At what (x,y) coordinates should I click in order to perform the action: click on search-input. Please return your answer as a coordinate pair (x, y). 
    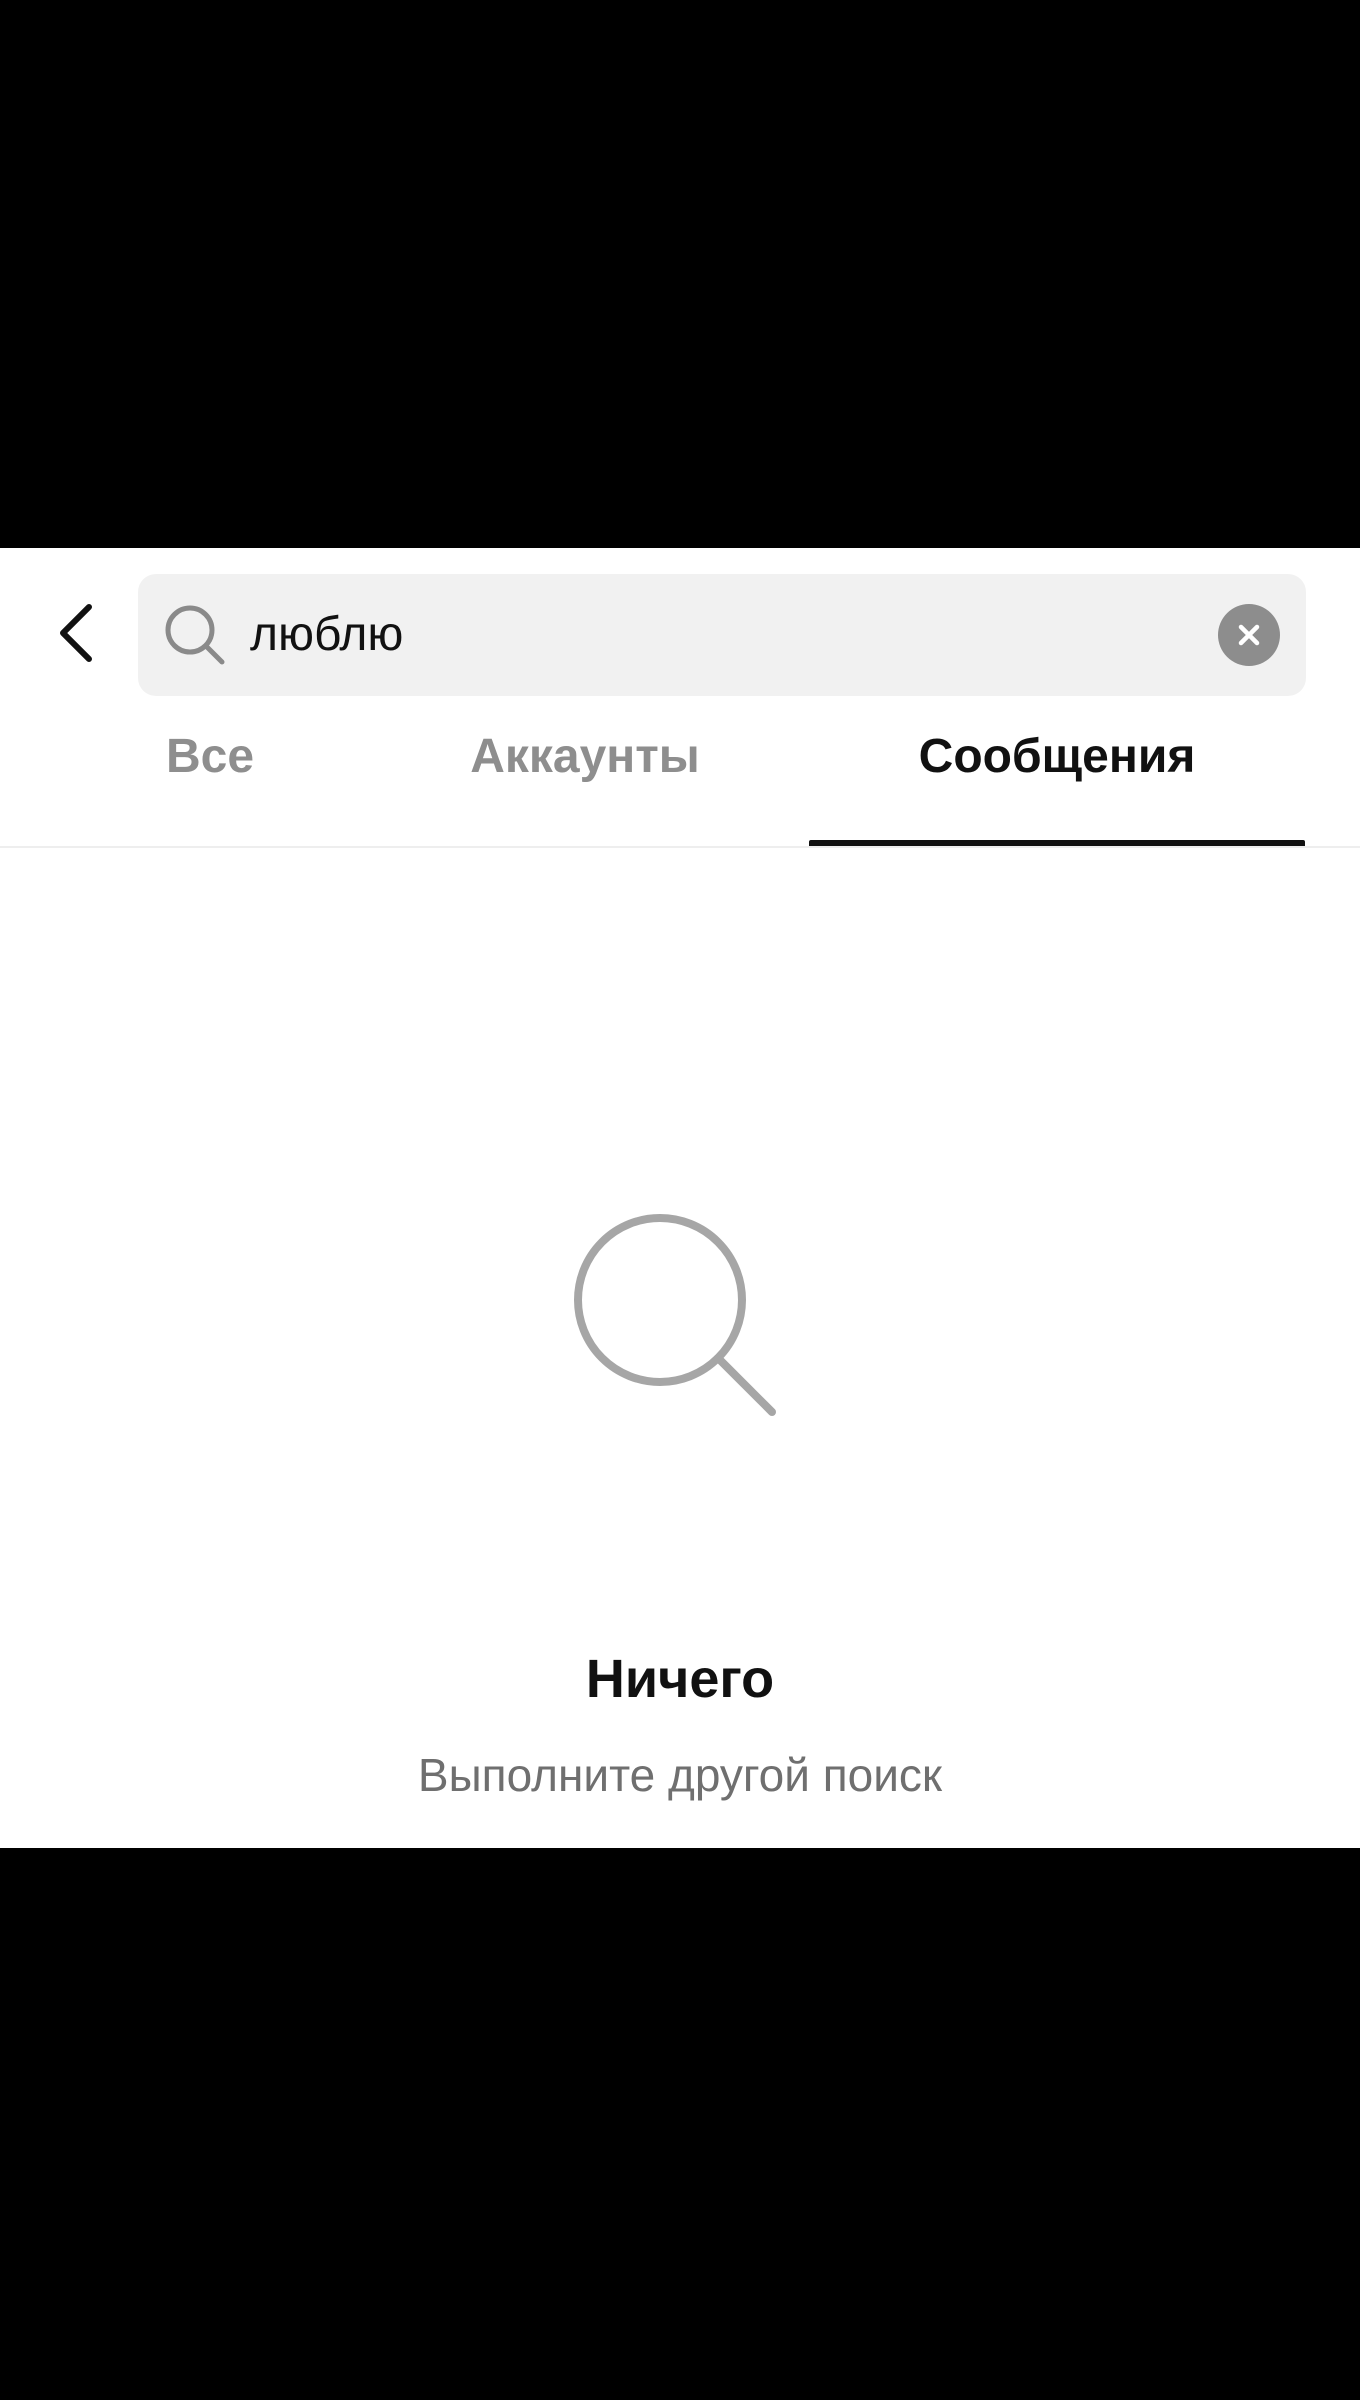
    Looking at the image, I should click on (725, 635).